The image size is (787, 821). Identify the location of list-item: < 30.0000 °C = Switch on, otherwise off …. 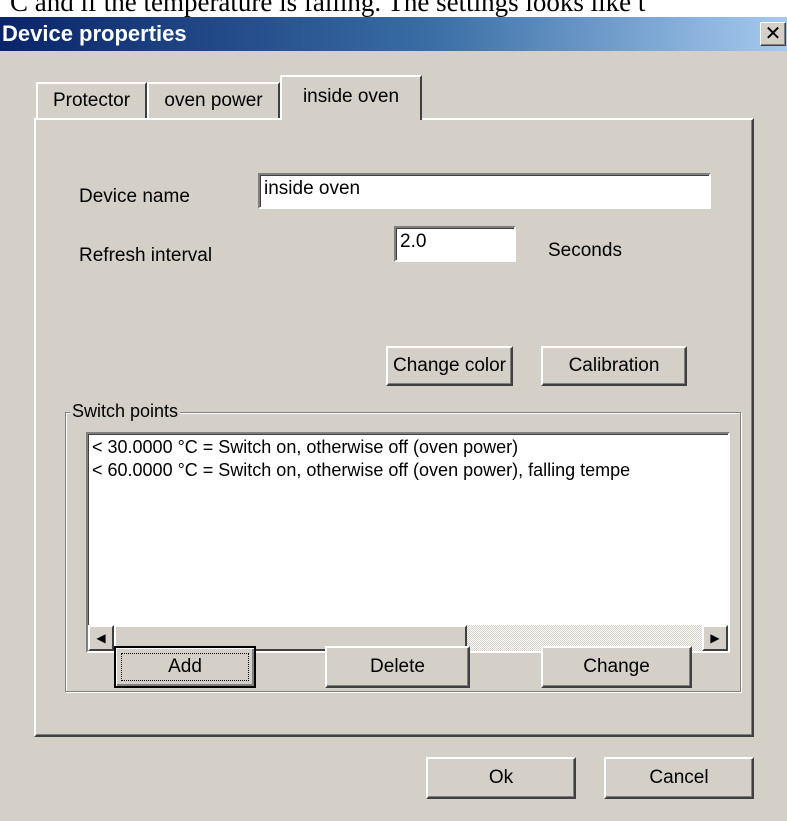
(408, 447).